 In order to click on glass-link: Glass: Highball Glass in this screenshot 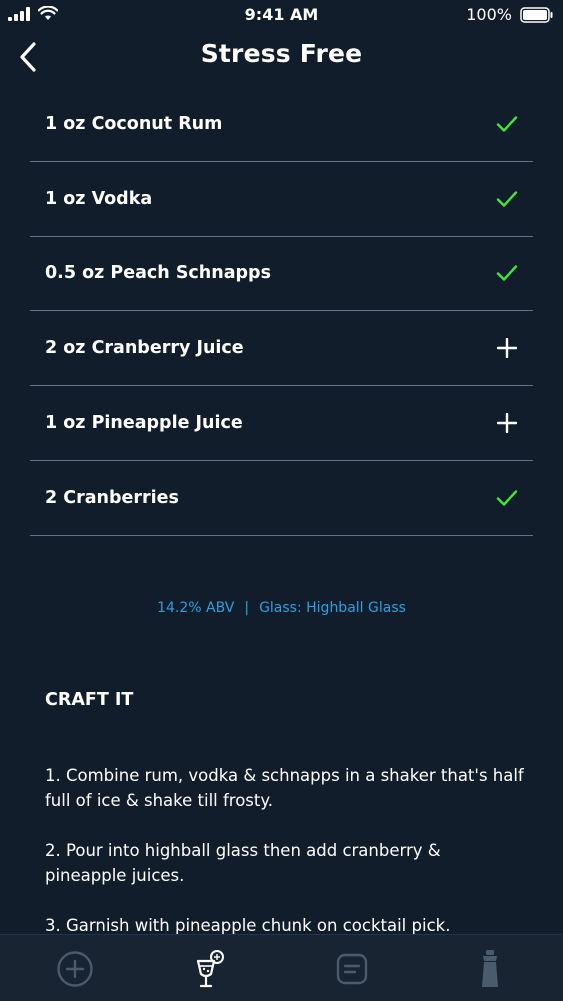, I will do `click(332, 608)`.